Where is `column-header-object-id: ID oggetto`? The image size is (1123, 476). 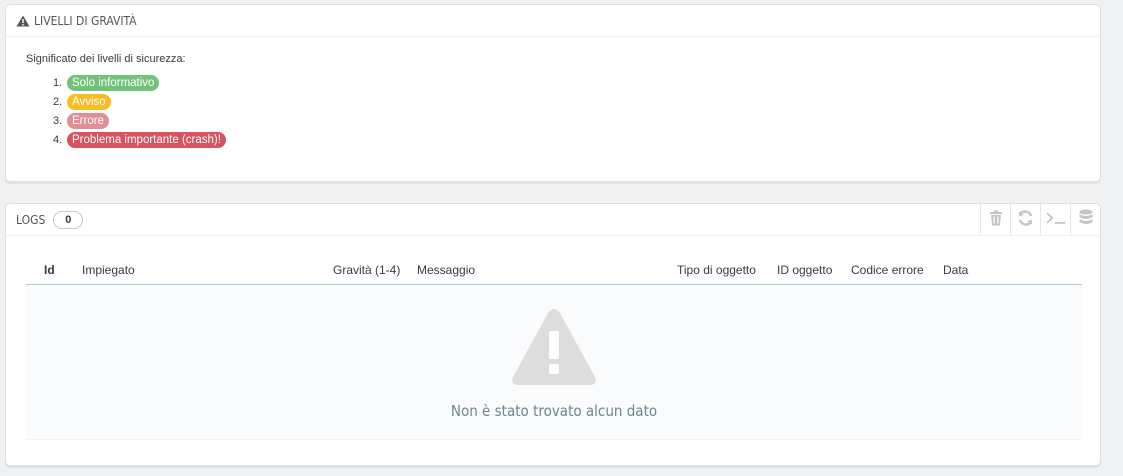 column-header-object-id: ID oggetto is located at coordinates (804, 270).